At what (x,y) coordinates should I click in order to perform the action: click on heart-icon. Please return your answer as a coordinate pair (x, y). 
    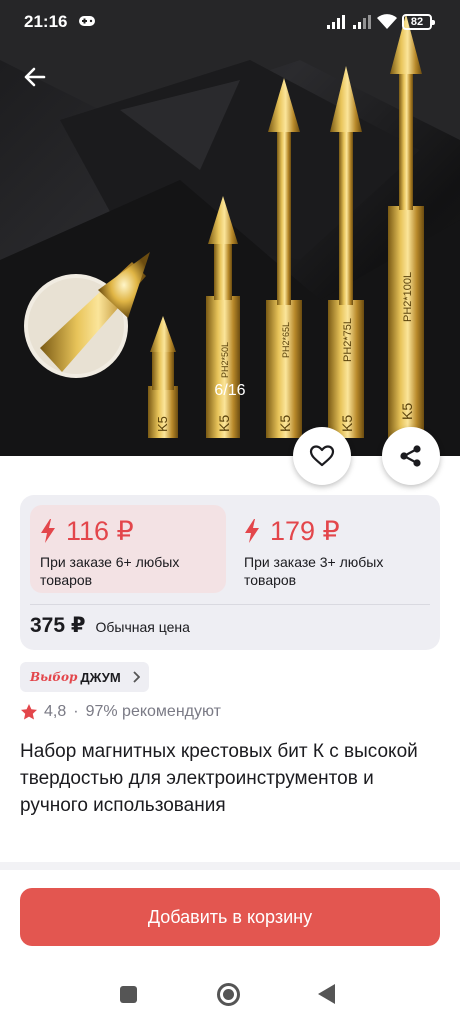
    Looking at the image, I should click on (322, 456).